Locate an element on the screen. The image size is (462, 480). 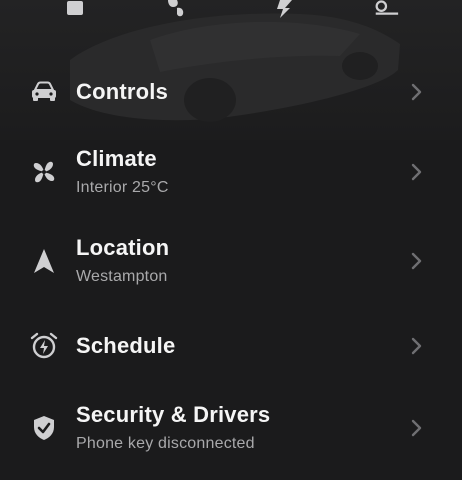
menu-item-title: Controls is located at coordinates (122, 91).